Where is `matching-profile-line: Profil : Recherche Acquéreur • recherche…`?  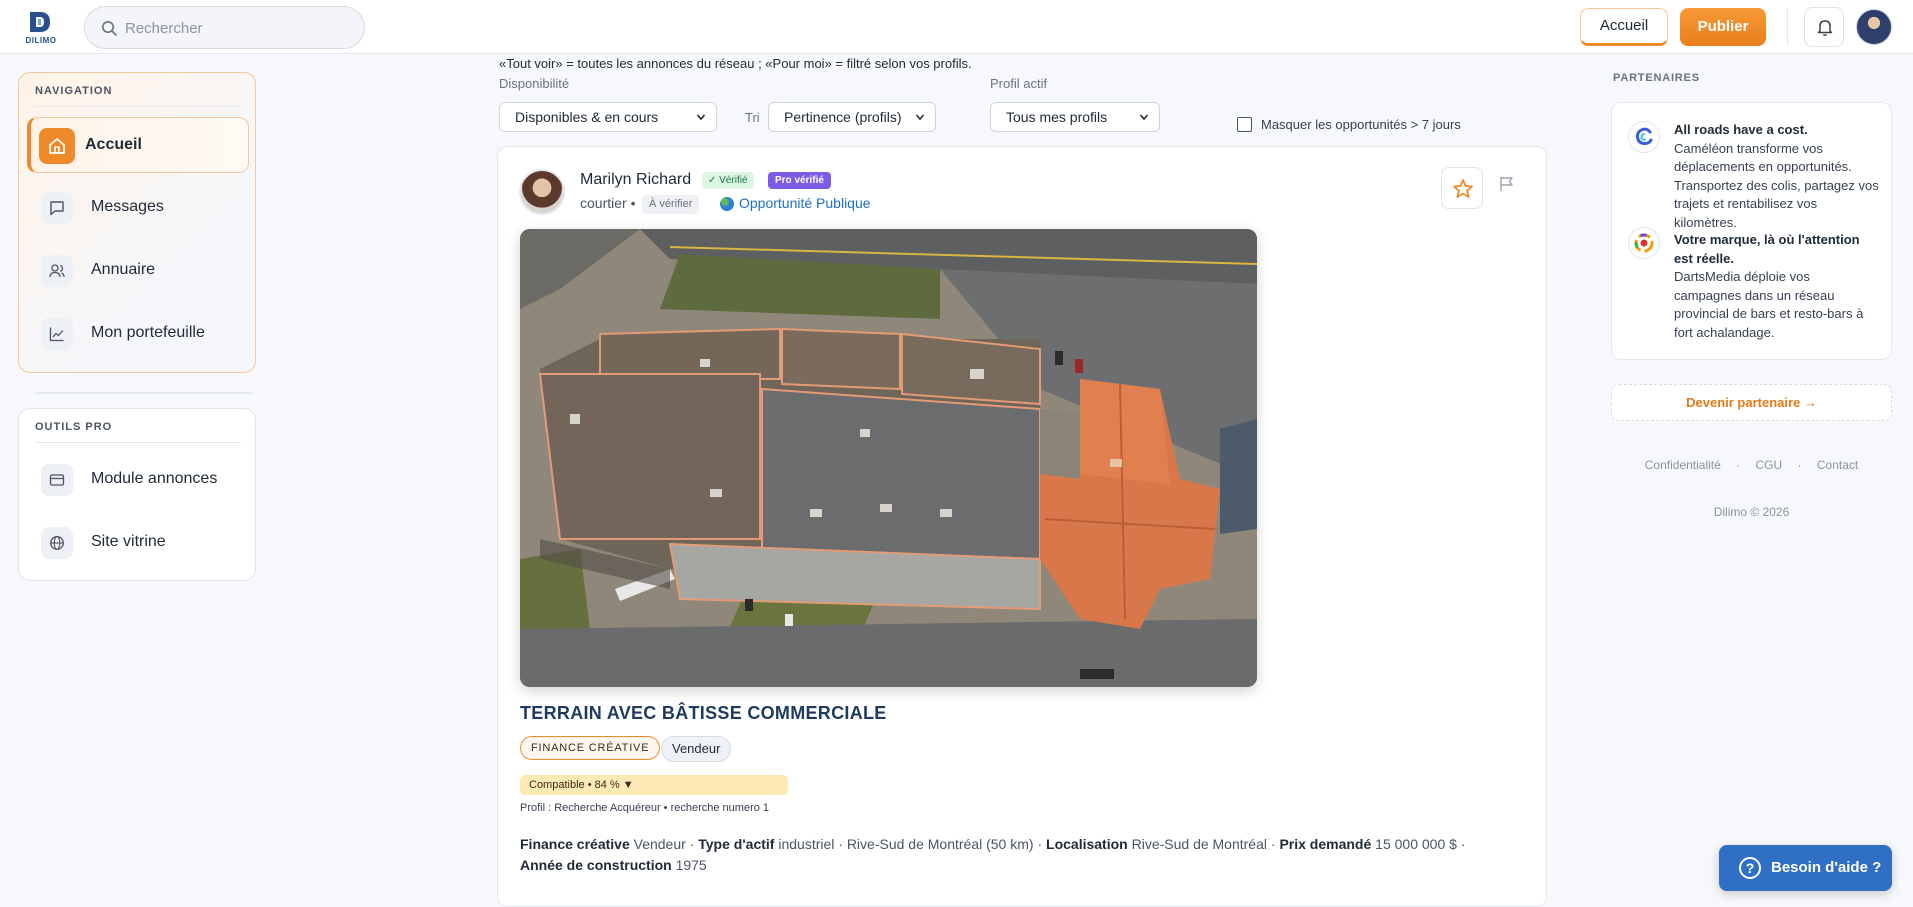 matching-profile-line: Profil : Recherche Acquéreur • recherche… is located at coordinates (645, 808).